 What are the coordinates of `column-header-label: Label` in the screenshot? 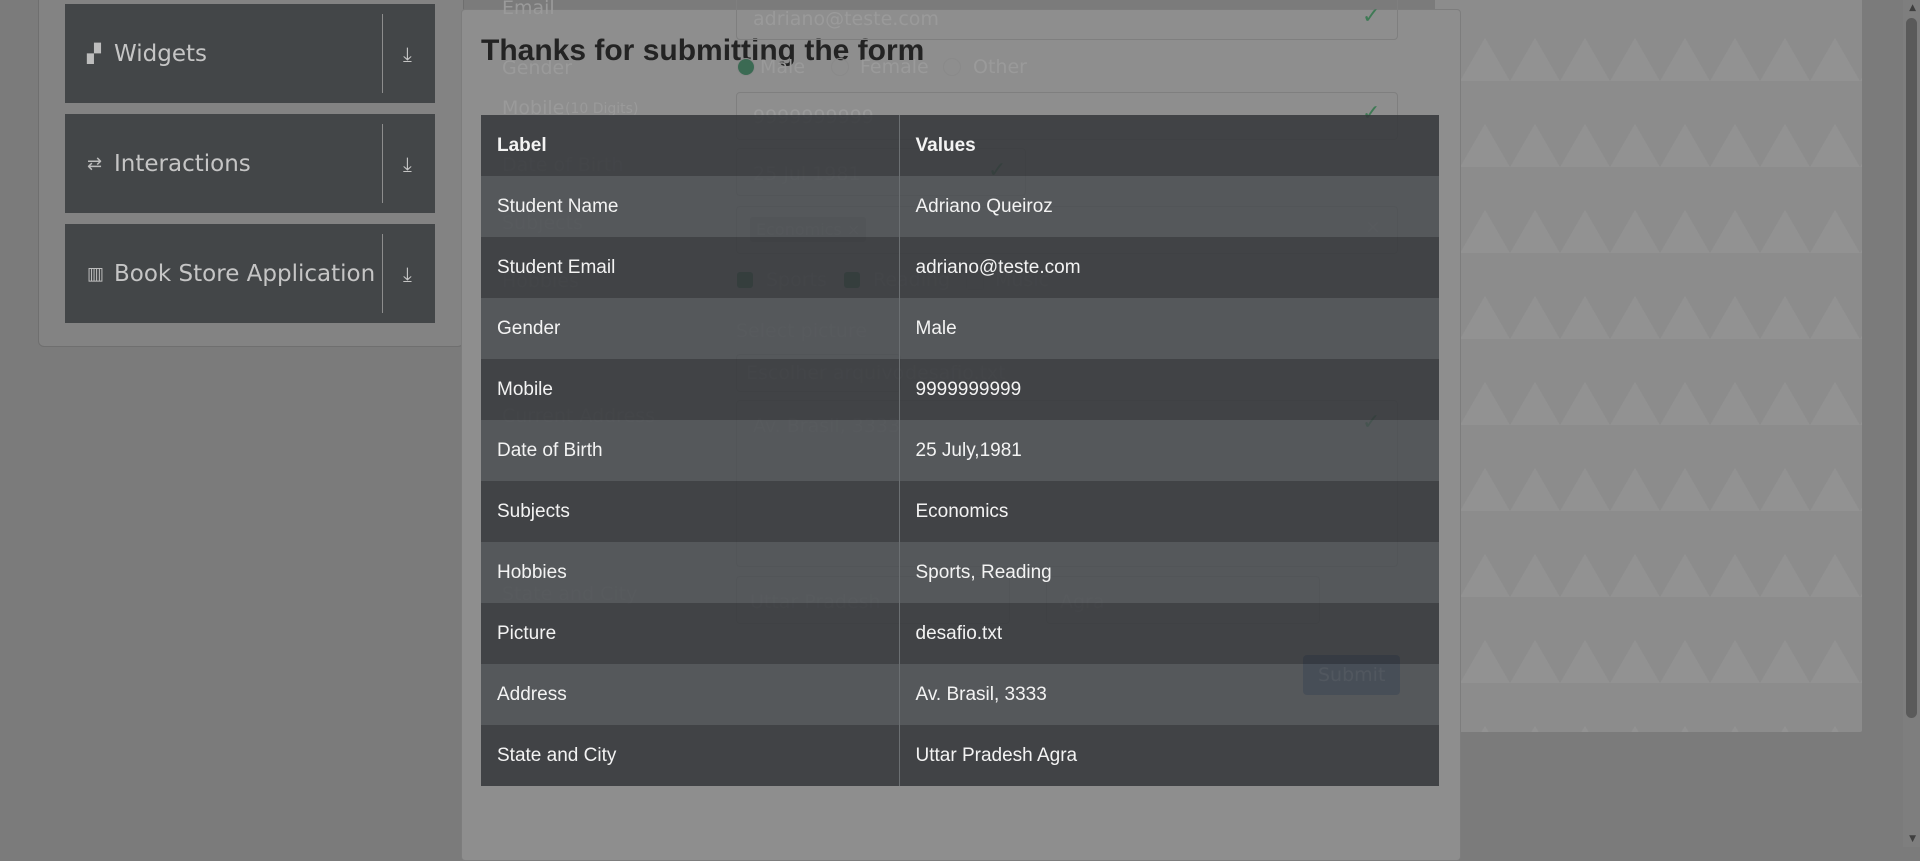 It's located at (690, 145).